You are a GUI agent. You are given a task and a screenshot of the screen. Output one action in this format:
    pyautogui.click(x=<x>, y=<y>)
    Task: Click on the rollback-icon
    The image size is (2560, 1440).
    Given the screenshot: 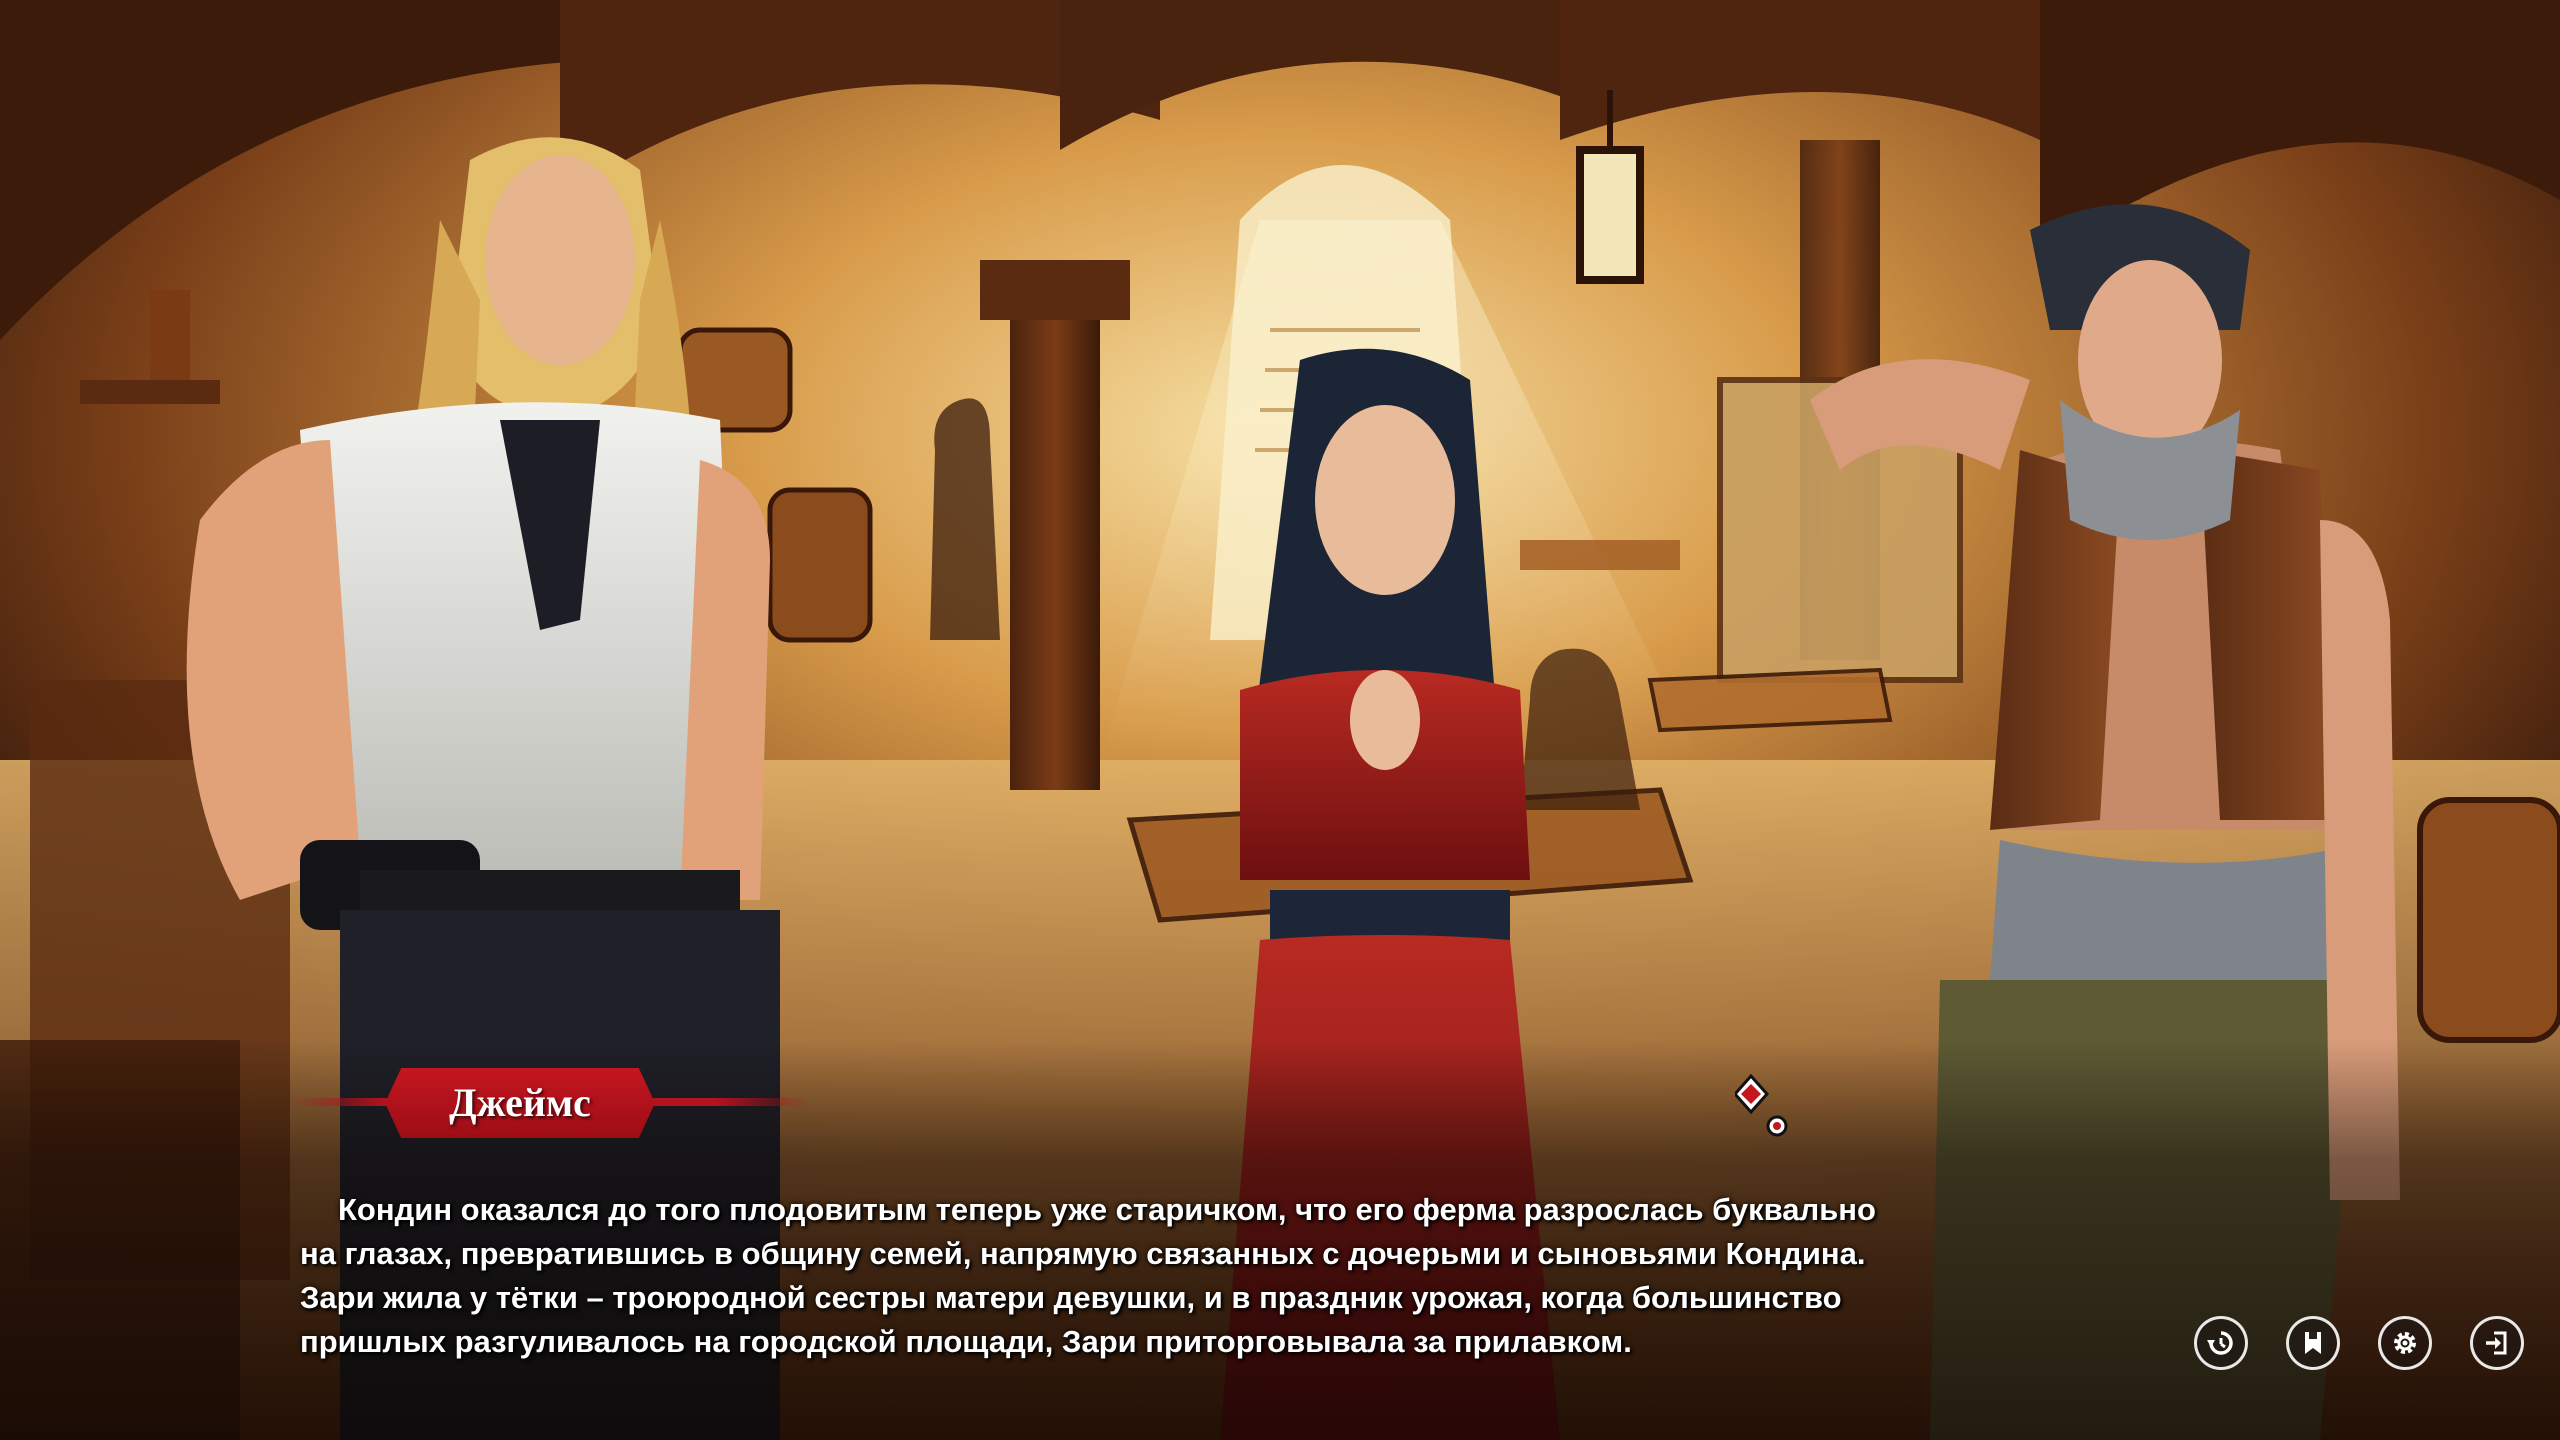 What is the action you would take?
    pyautogui.click(x=2220, y=1343)
    